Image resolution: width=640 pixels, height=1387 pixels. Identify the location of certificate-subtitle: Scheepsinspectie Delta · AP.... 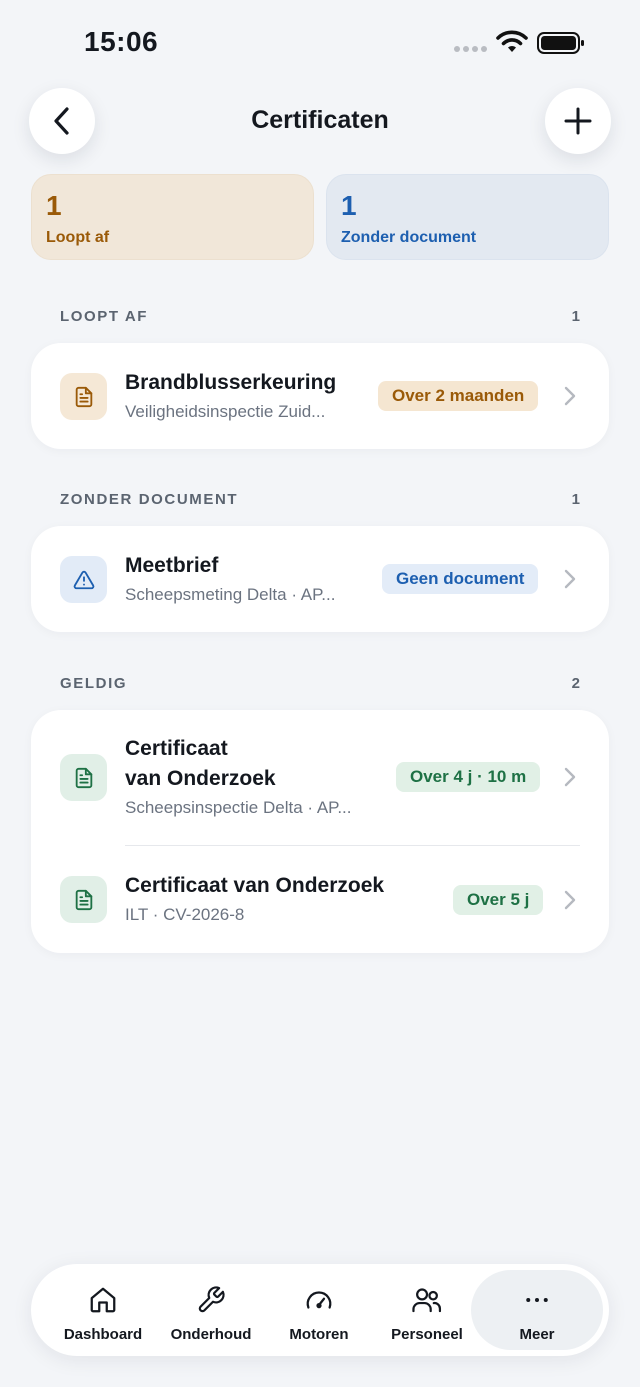
(238, 807).